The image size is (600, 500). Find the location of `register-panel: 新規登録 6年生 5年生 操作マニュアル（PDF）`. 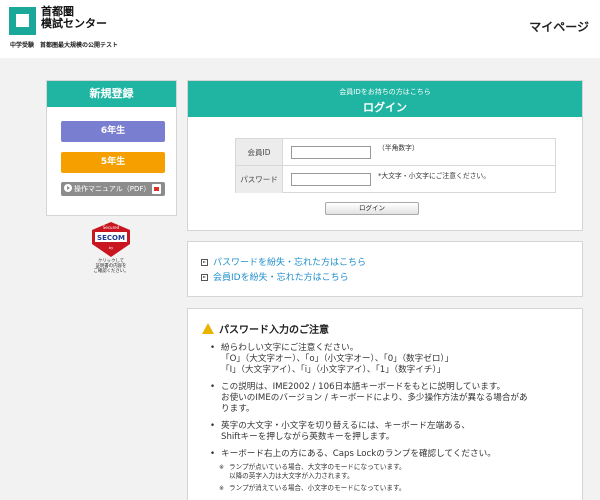

register-panel: 新規登録 6年生 5年生 操作マニュアル（PDF） is located at coordinates (111, 148).